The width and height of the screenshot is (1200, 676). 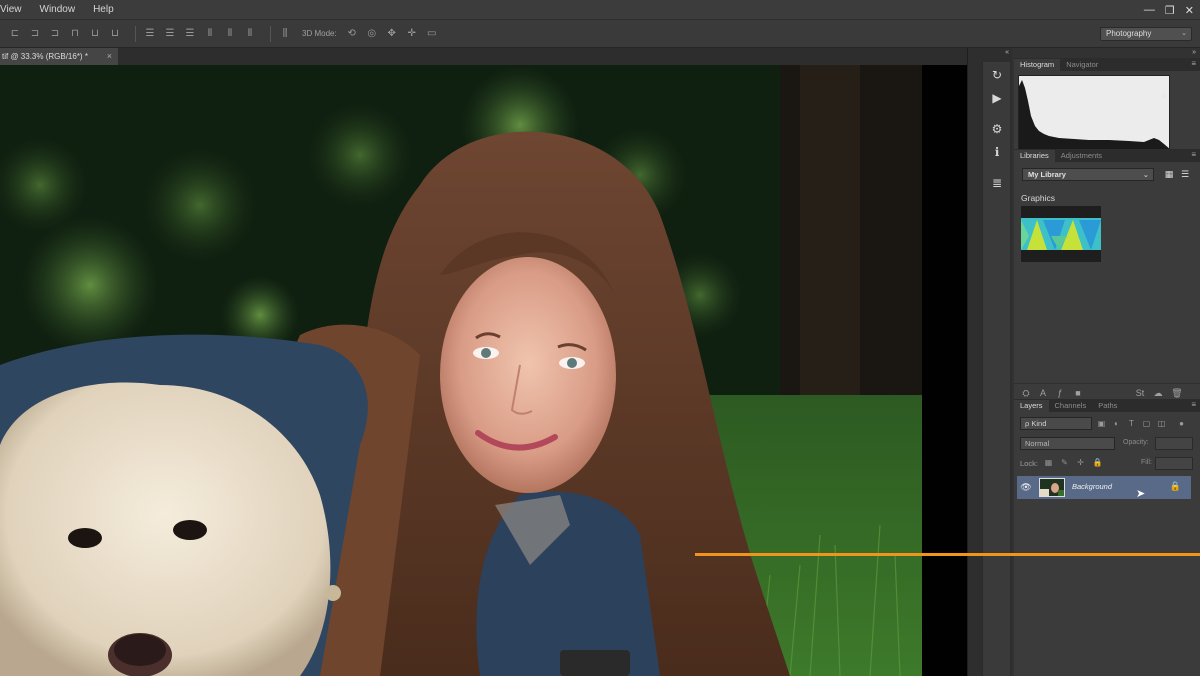 I want to click on menu-view: View, so click(x=15, y=9).